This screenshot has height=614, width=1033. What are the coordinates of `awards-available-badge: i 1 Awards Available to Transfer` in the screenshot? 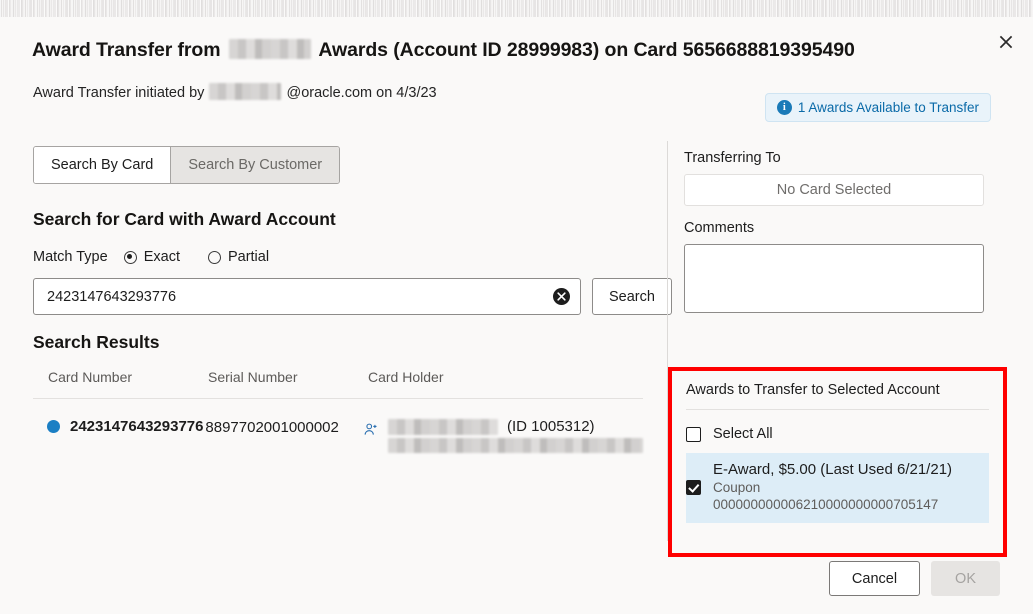 It's located at (877, 107).